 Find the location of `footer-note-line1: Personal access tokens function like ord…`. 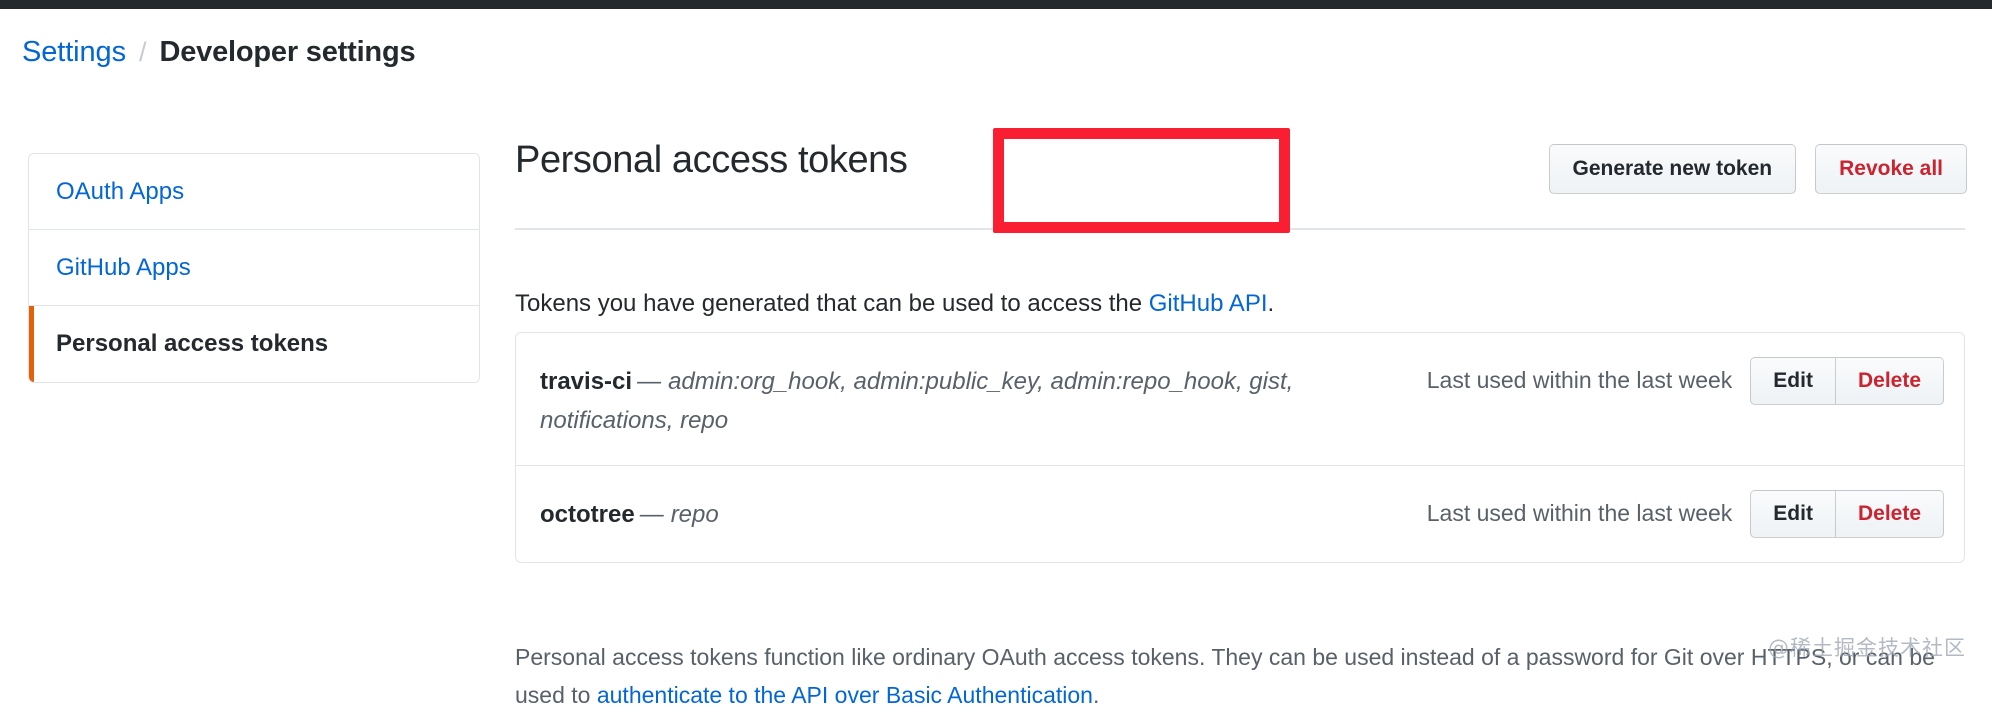

footer-note-line1: Personal access tokens function like ord… is located at coordinates (1174, 657).